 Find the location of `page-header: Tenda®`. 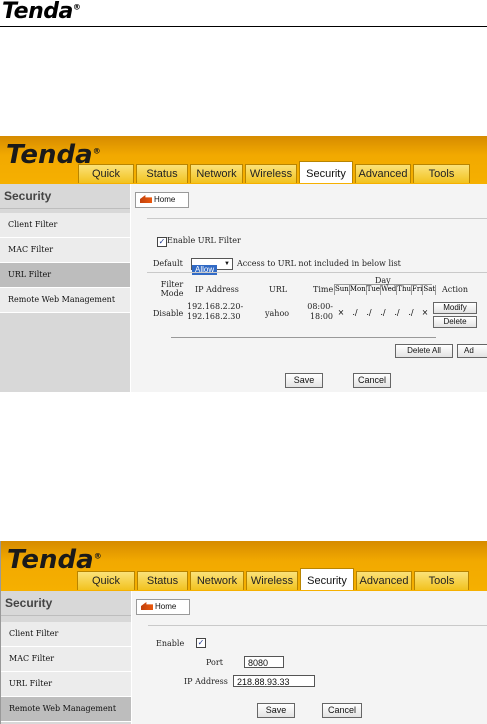

page-header: Tenda® is located at coordinates (243, 14).